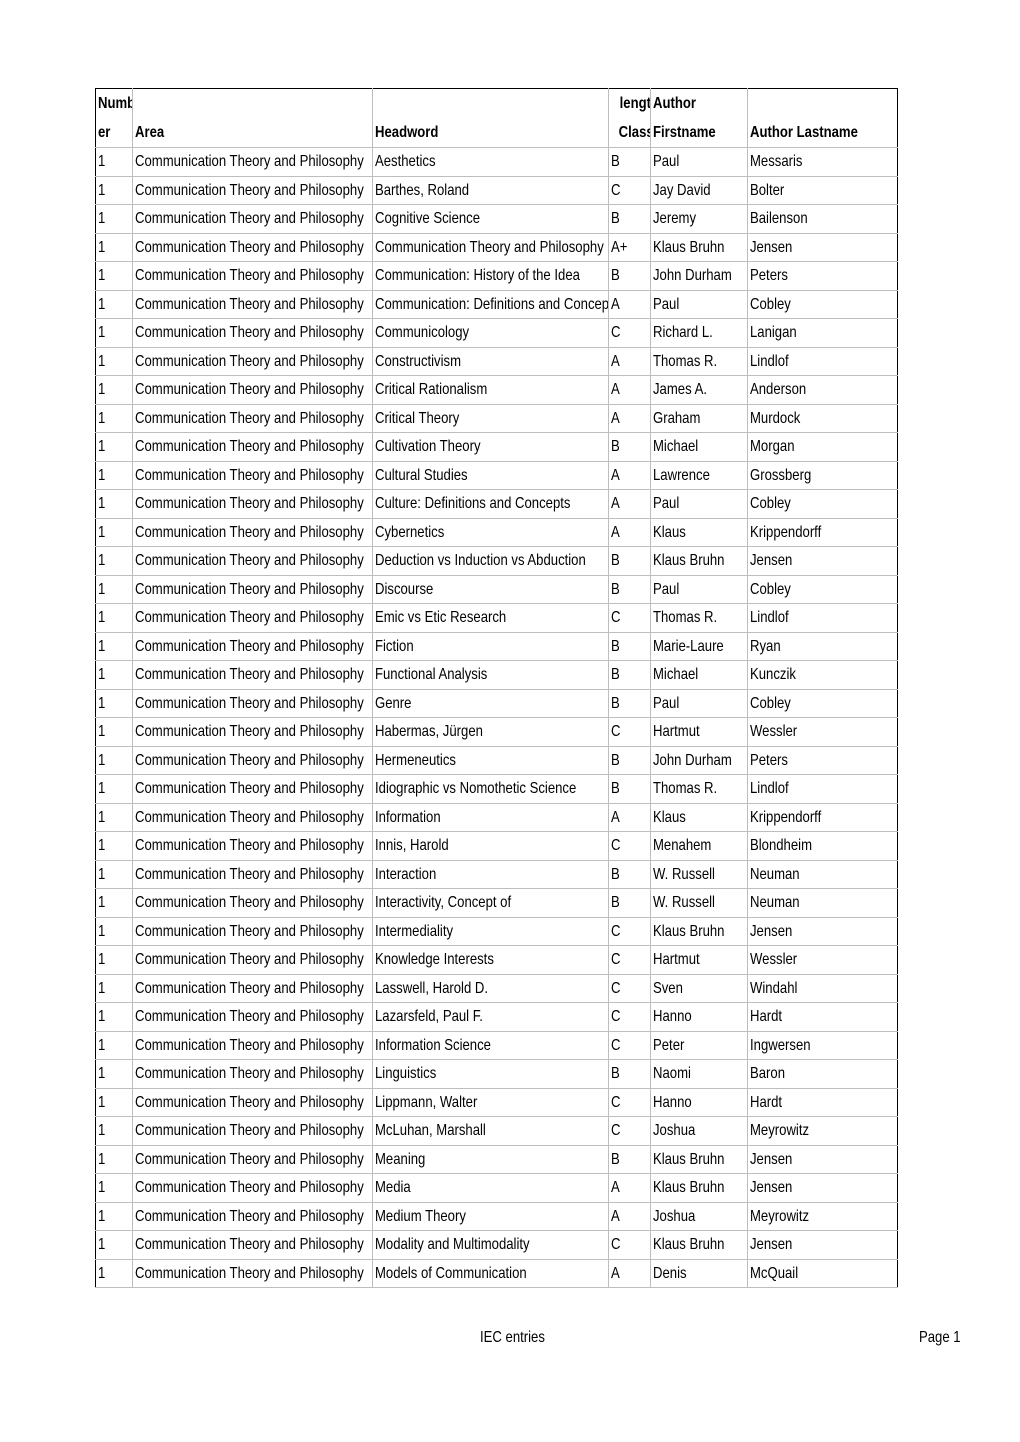 Image resolution: width=1020 pixels, height=1442 pixels. I want to click on cell-headword: Intermediality, so click(490, 931).